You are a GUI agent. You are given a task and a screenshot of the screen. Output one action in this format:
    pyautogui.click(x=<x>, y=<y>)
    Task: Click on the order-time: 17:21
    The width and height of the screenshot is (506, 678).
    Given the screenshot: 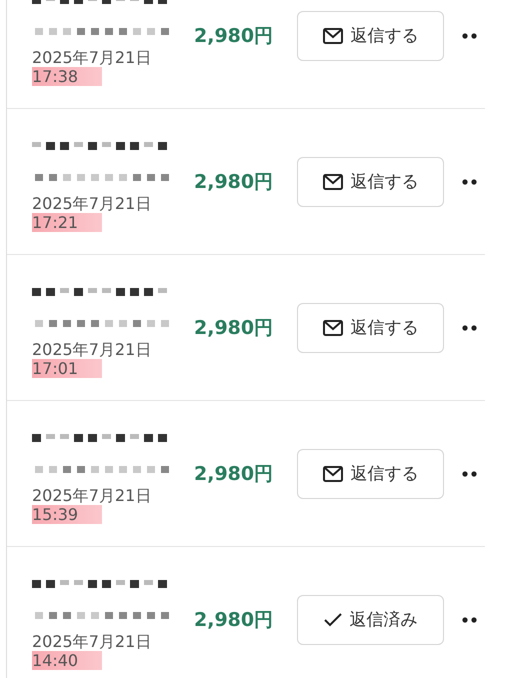 What is the action you would take?
    pyautogui.click(x=67, y=222)
    